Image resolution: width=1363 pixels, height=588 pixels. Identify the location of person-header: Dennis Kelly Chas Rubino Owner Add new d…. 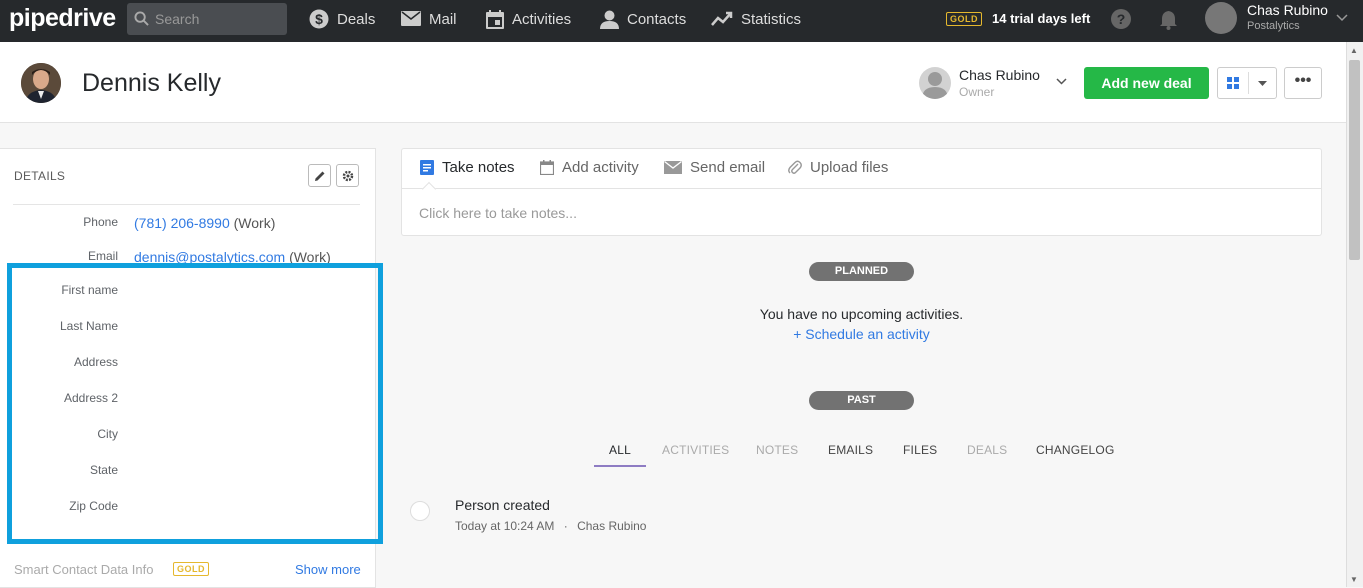
(673, 82).